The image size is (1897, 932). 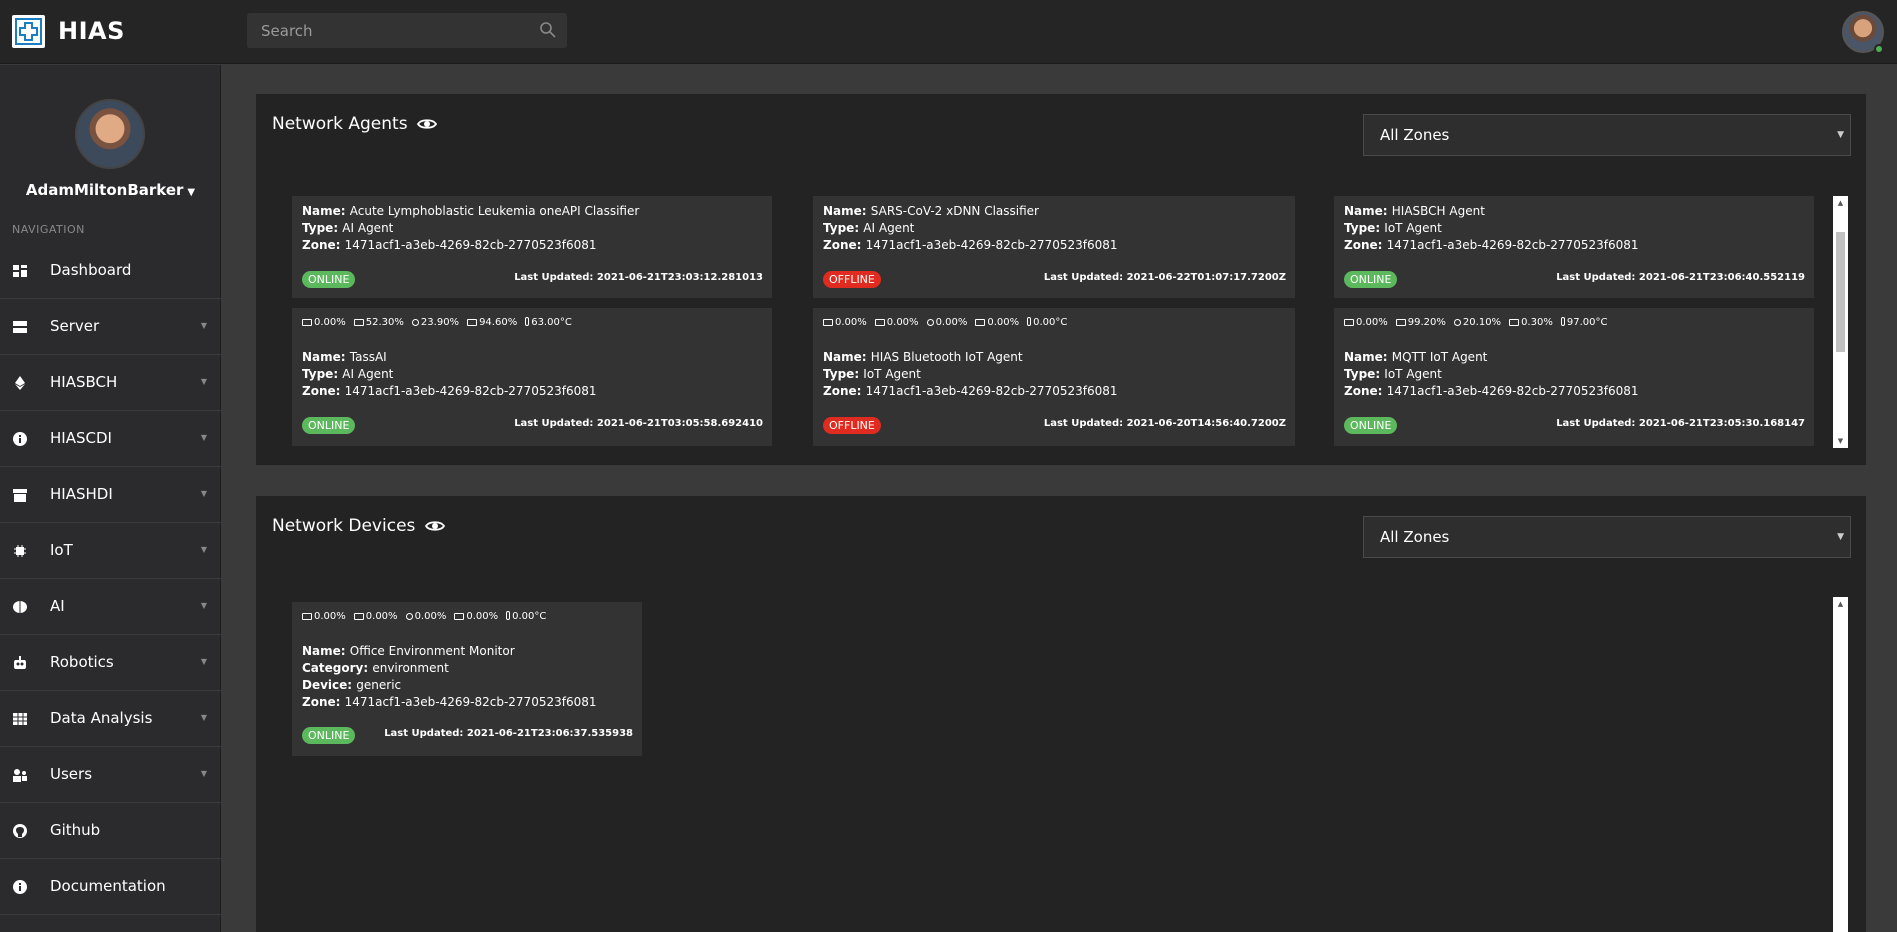 What do you see at coordinates (375, 668) in the screenshot?
I see `card-category: Category: environment` at bounding box center [375, 668].